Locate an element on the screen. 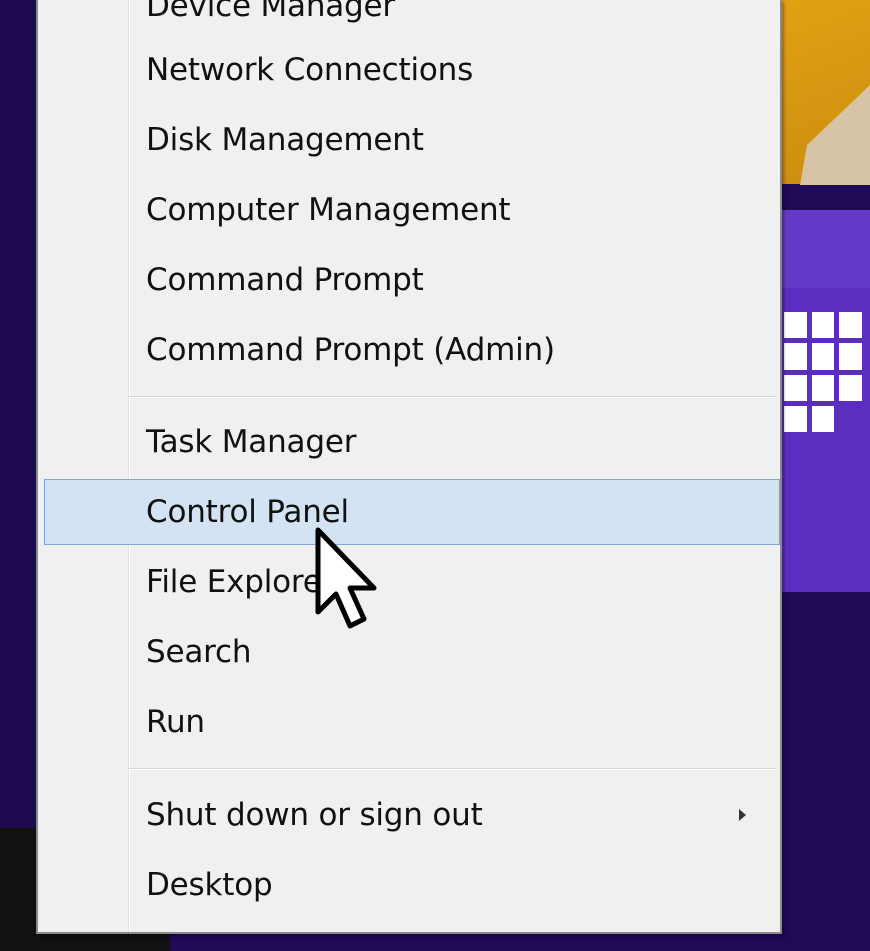 This screenshot has height=951, width=870. menu-item-command-prompt: Command Prompt is located at coordinates (409, 280).